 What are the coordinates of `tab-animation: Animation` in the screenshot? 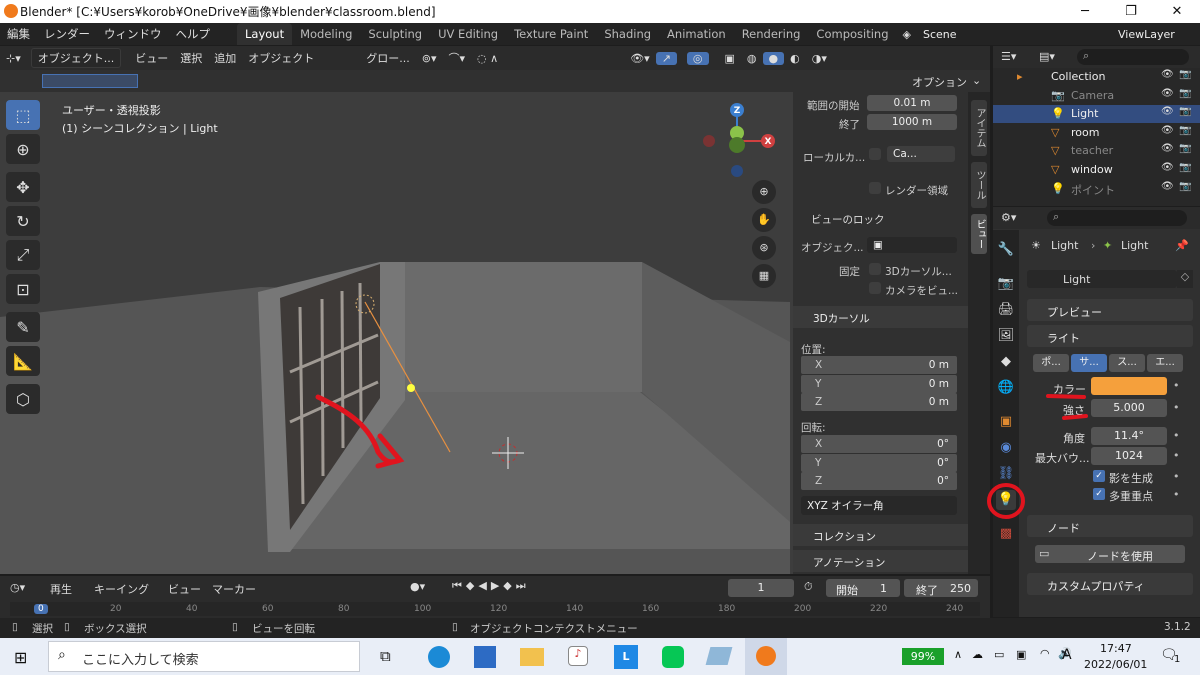 It's located at (696, 34).